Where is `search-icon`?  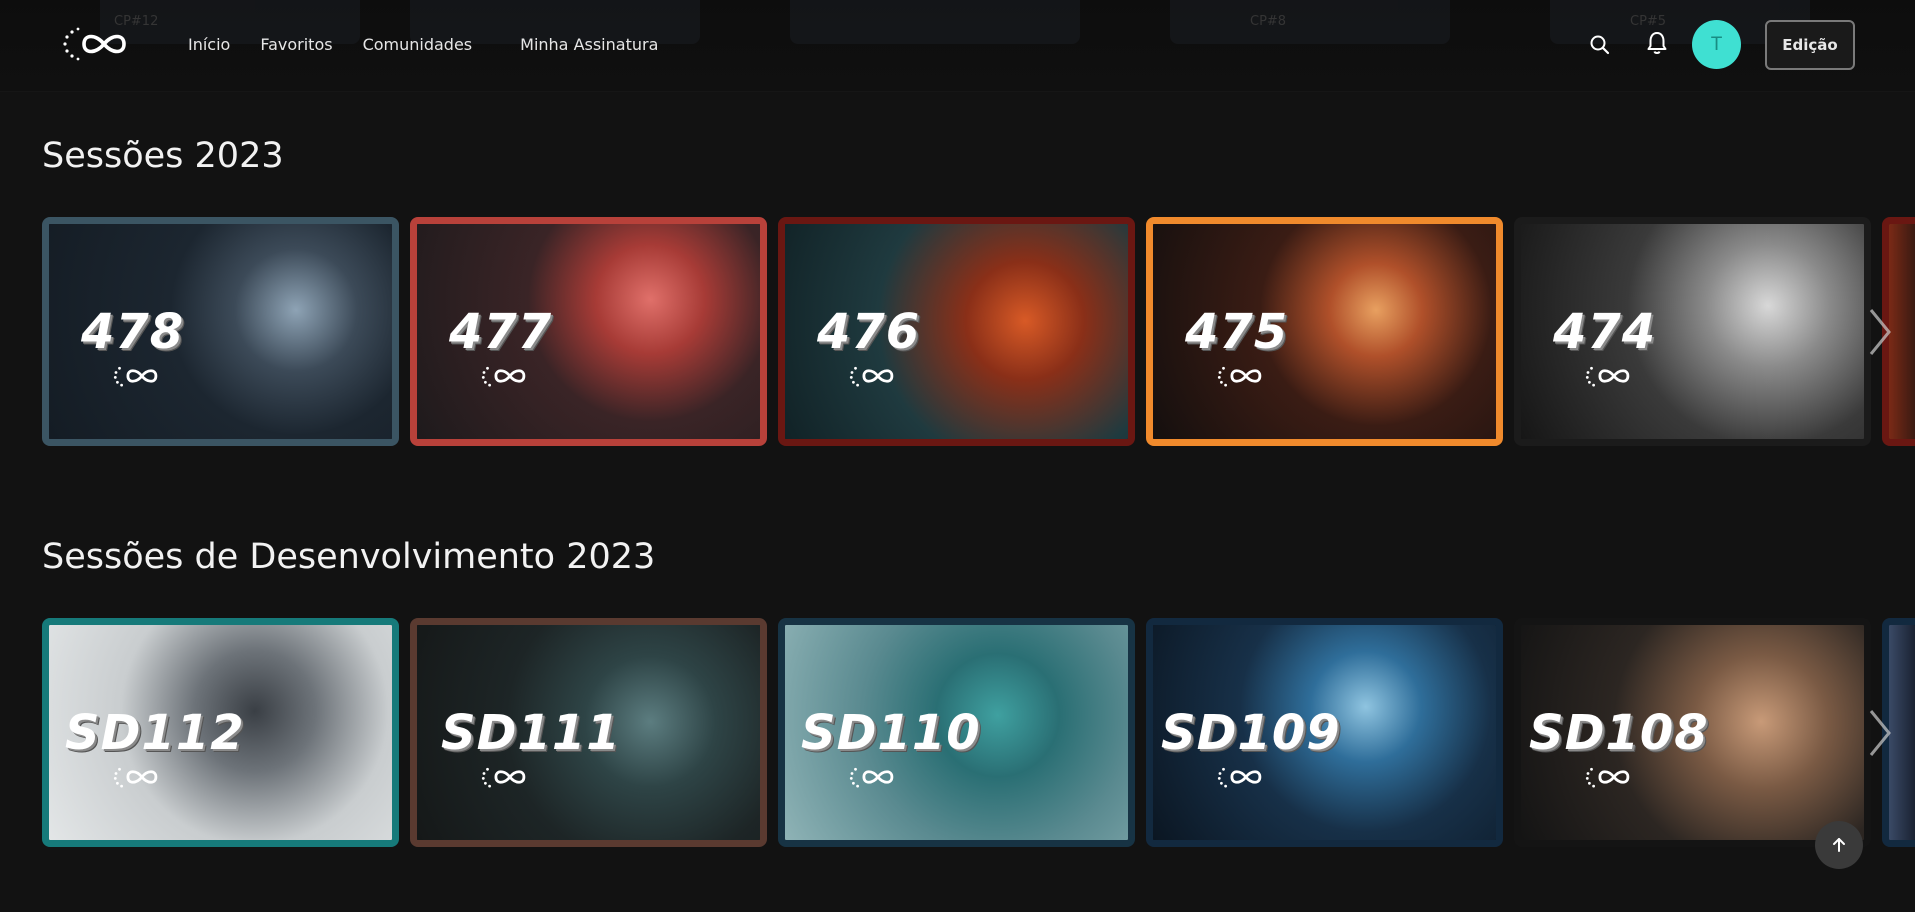
search-icon is located at coordinates (1600, 45).